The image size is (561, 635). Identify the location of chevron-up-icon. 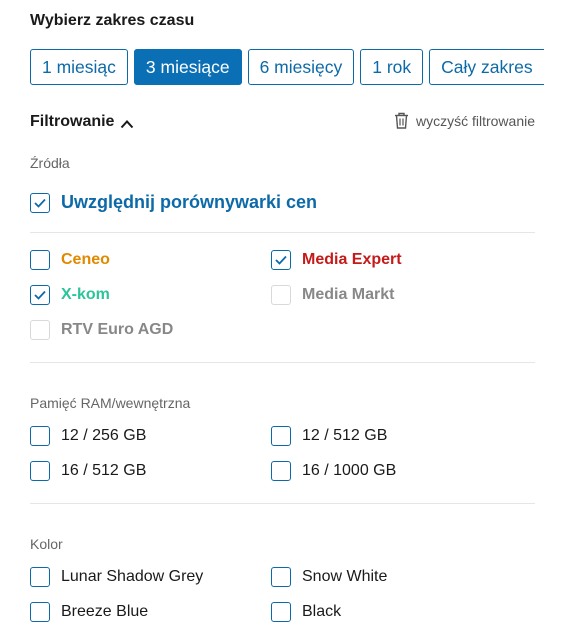
(127, 125).